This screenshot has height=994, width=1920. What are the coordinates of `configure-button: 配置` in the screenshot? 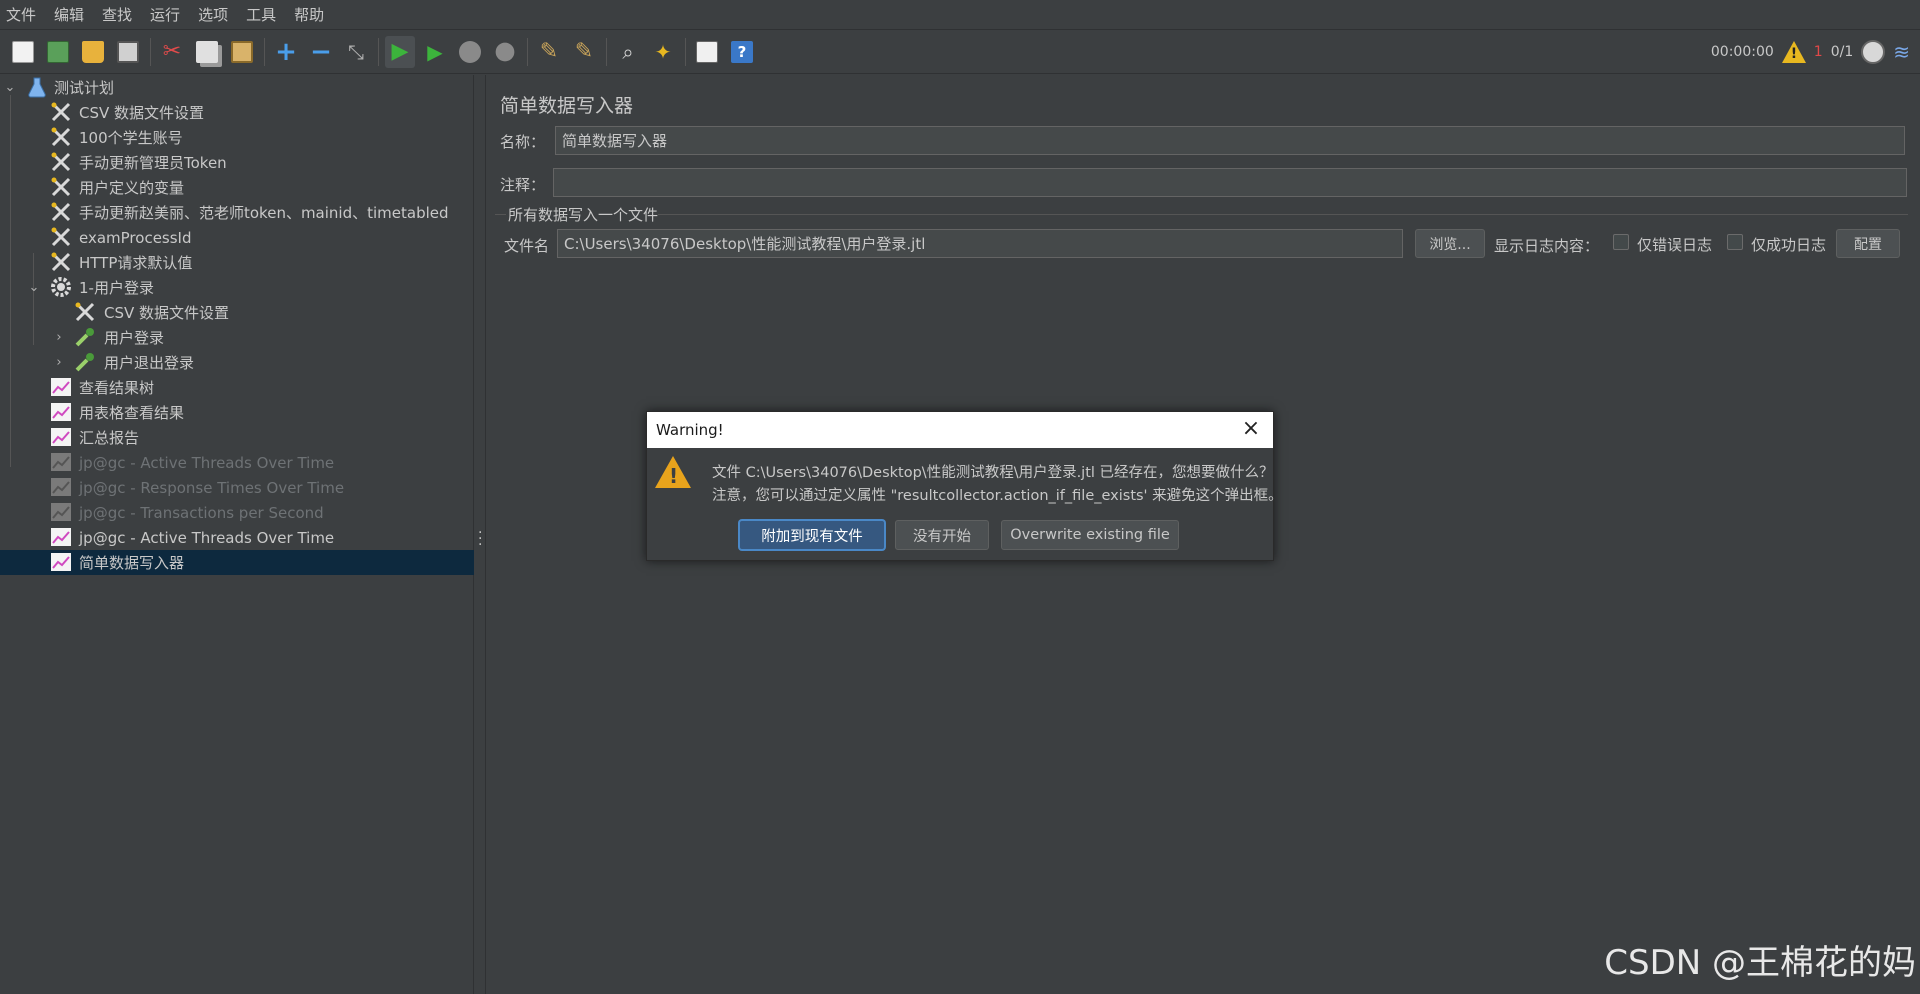 It's located at (1868, 243).